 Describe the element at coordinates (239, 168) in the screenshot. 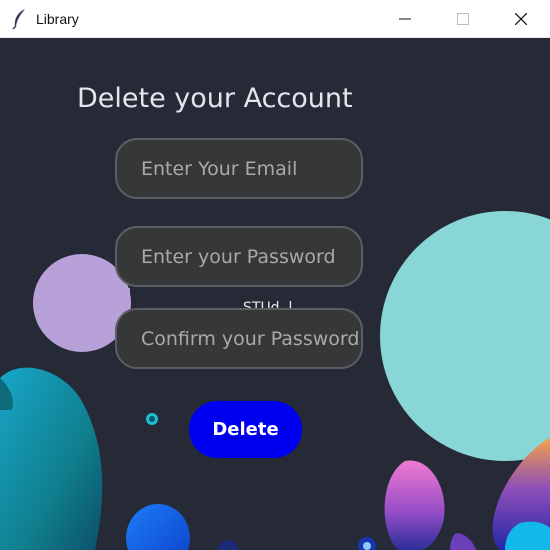

I see `email-field` at that location.